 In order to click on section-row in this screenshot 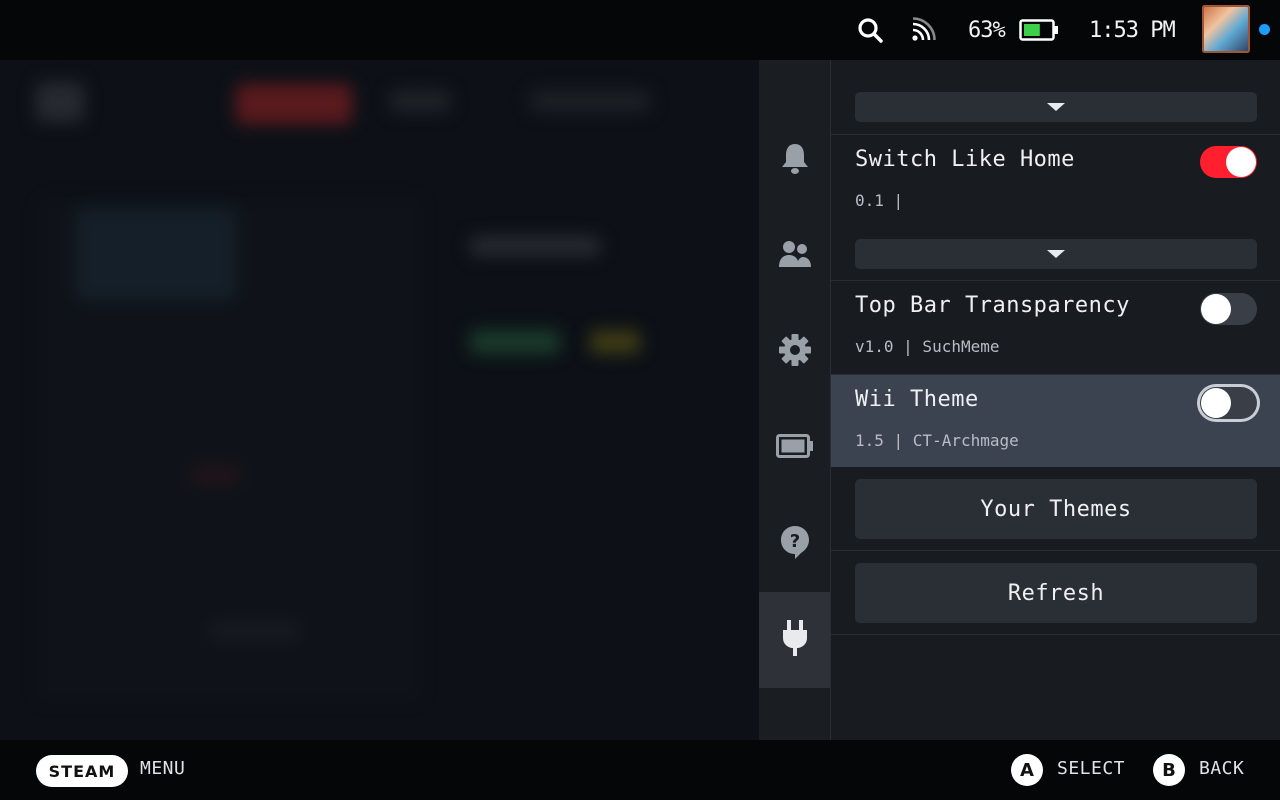, I will do `click(1055, 97)`.